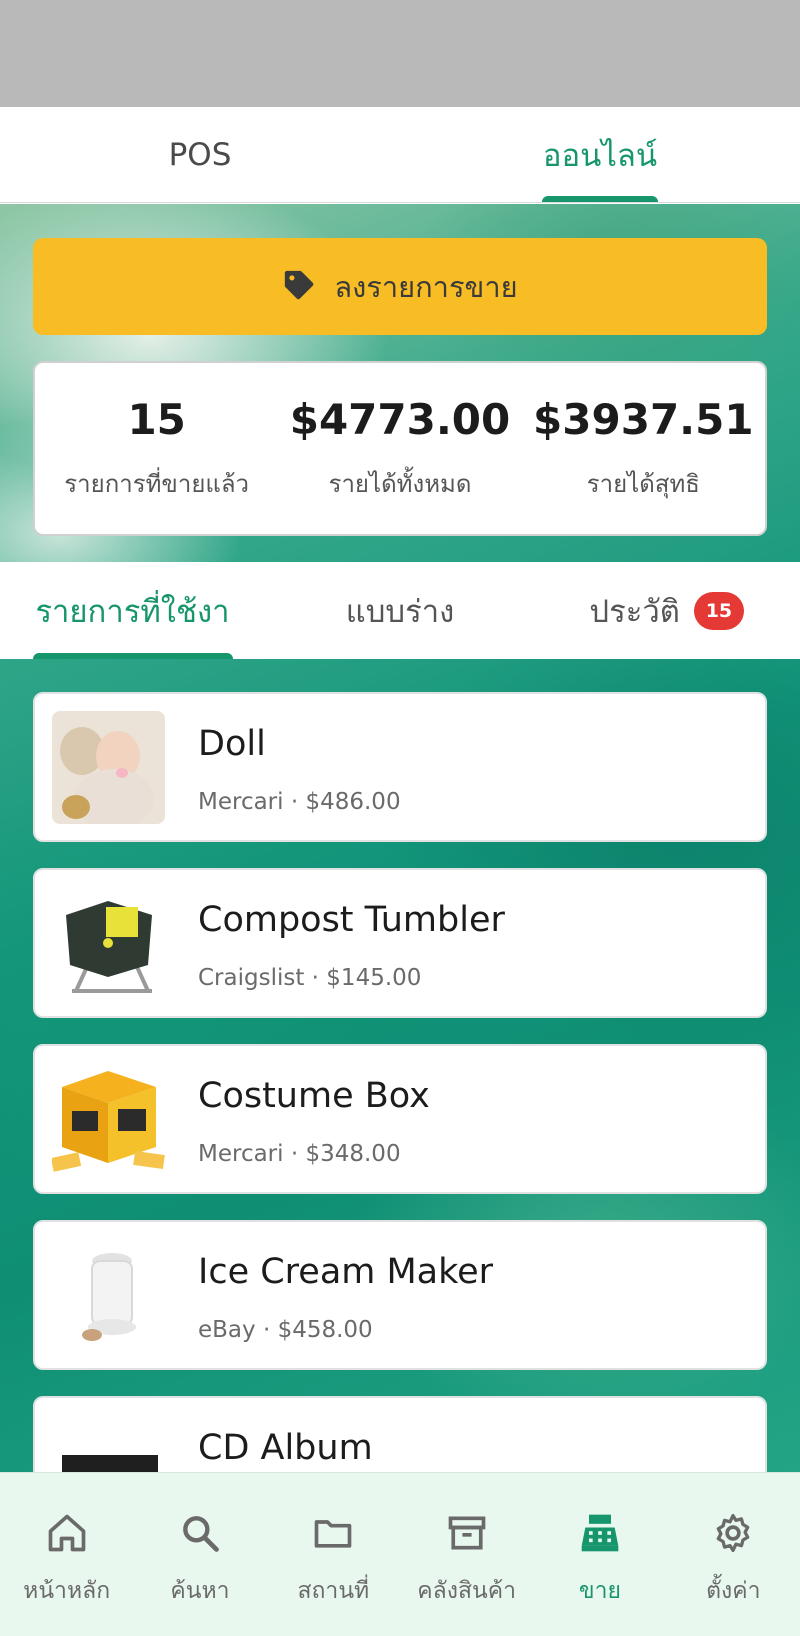 The height and width of the screenshot is (1636, 800). I want to click on stat-total-revenue: $4773.00 รายได้ทั้งหมด, so click(399, 448).